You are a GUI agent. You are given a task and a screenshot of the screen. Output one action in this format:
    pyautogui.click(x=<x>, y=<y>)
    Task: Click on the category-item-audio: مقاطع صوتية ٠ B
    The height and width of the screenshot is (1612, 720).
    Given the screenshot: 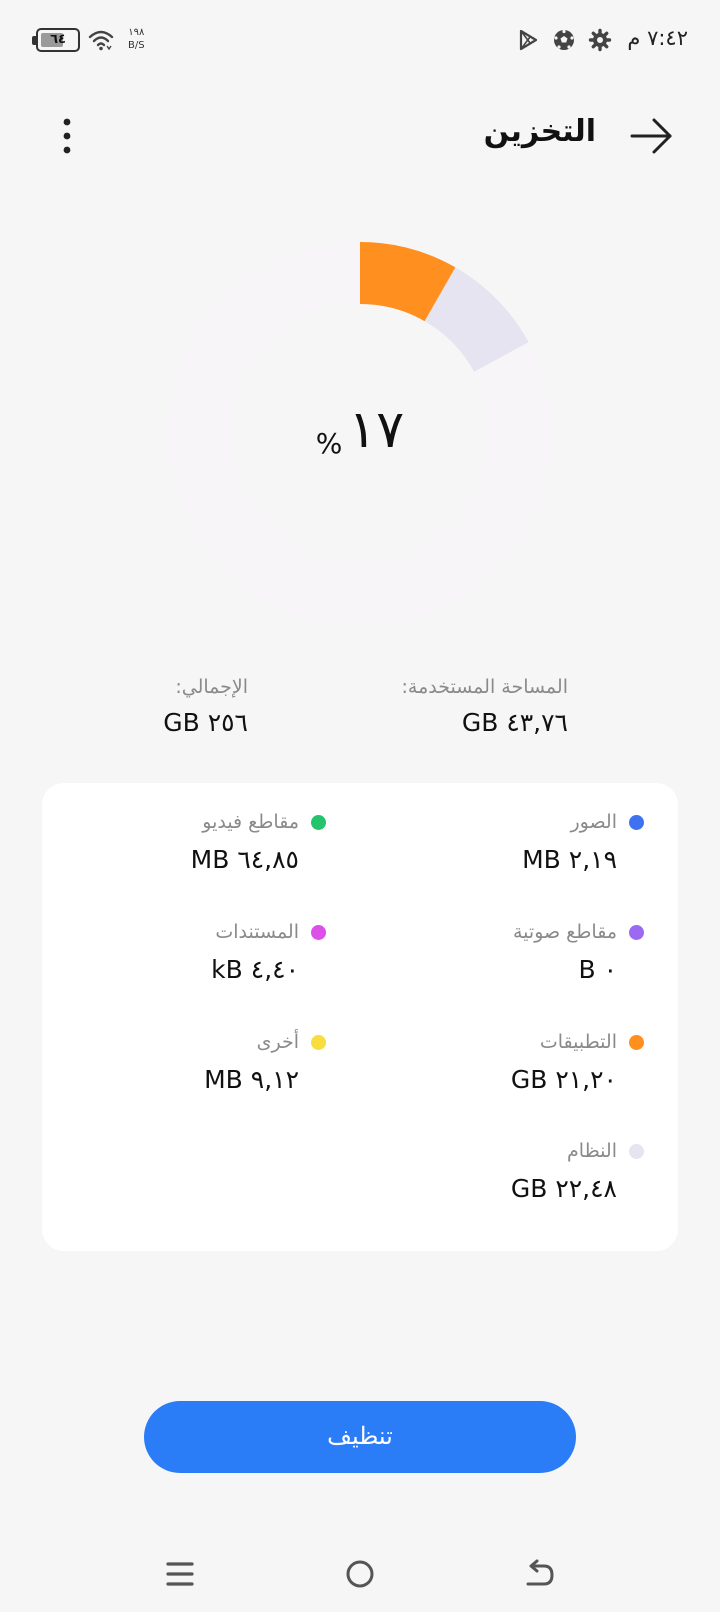 What is the action you would take?
    pyautogui.click(x=514, y=952)
    